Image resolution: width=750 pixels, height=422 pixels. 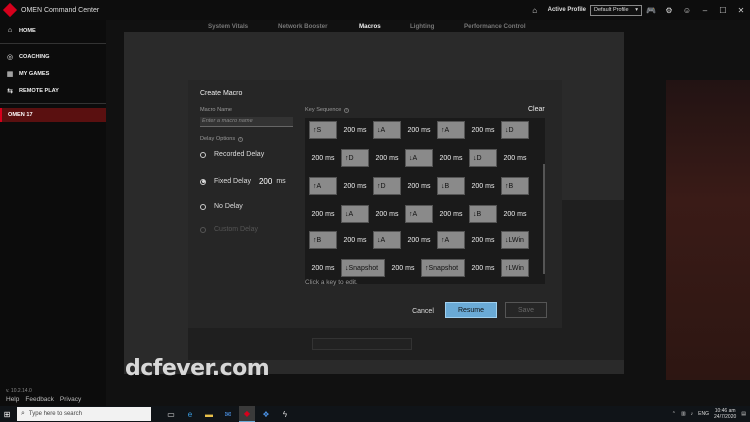 What do you see at coordinates (53, 56) in the screenshot?
I see `sidebar-item-coaching: ◎ COACHING` at bounding box center [53, 56].